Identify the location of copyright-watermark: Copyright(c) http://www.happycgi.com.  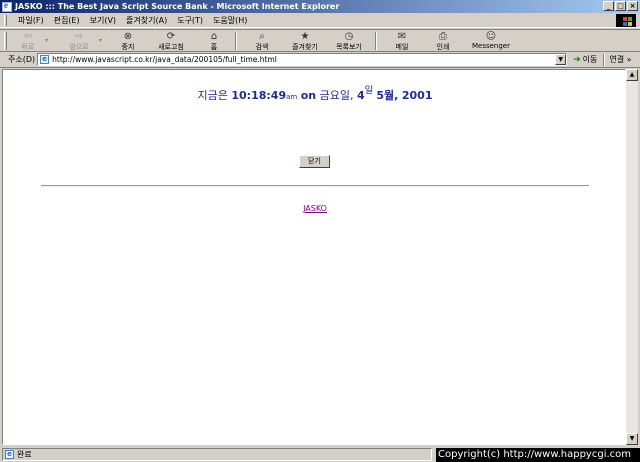
(538, 455).